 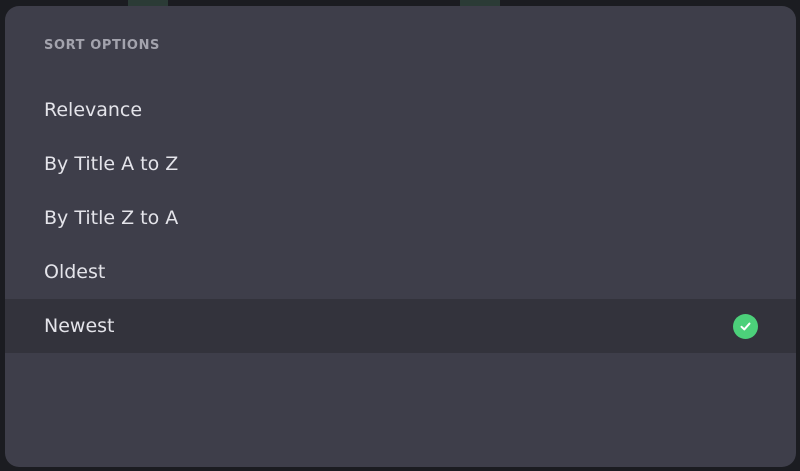 I want to click on sheet-title: SORT OPTIONS, so click(x=102, y=45).